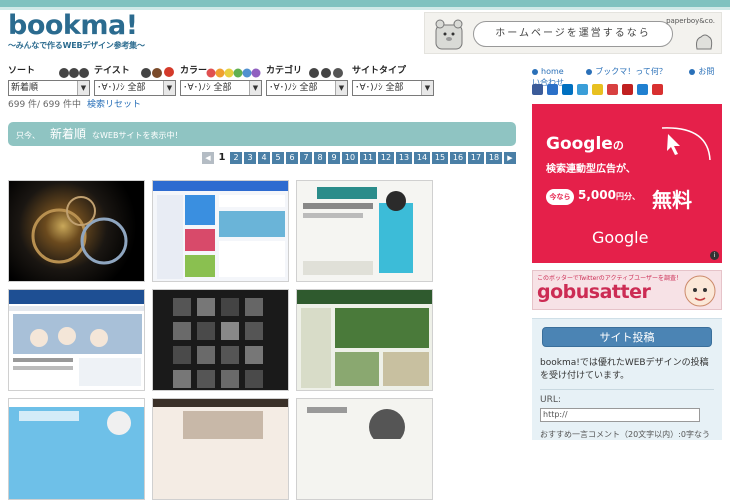  Describe the element at coordinates (618, 145) in the screenshot. I see `ad-headline-suffix: の` at that location.